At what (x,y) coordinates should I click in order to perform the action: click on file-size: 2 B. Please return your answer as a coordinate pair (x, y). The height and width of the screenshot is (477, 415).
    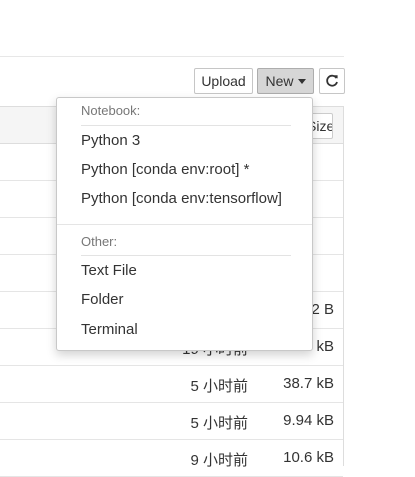
    Looking at the image, I should click on (322, 309).